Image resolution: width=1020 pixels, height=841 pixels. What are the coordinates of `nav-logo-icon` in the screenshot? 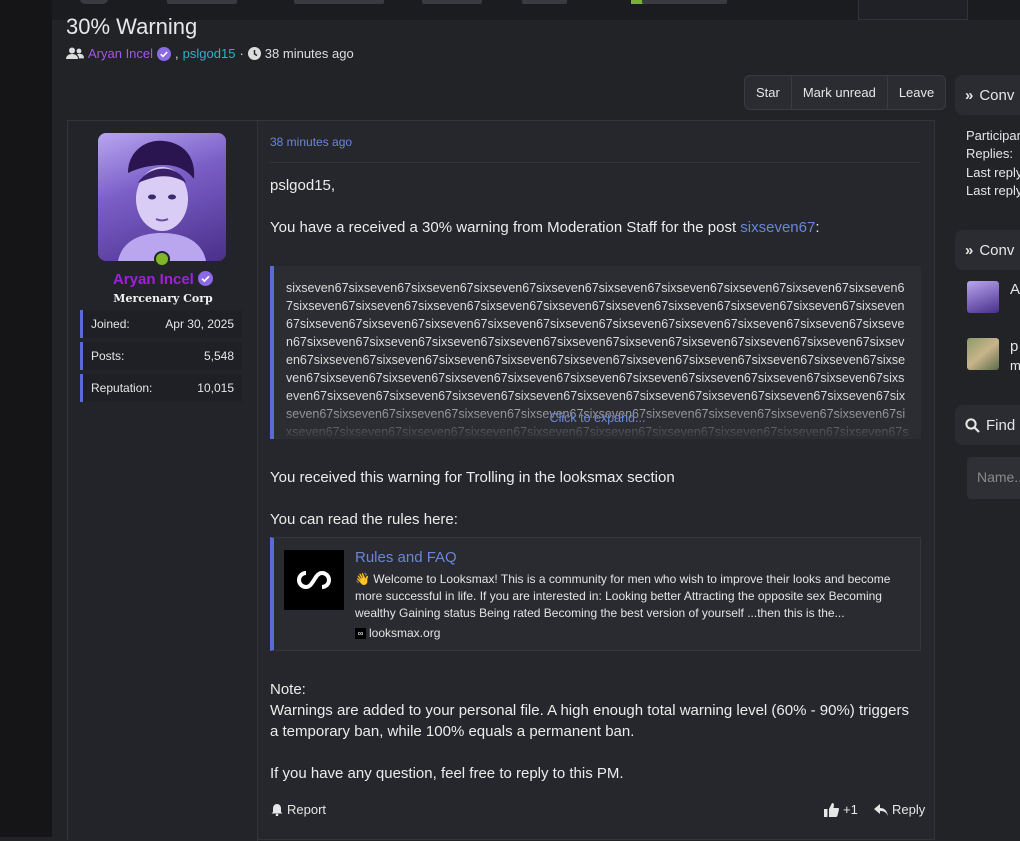 It's located at (94, 2).